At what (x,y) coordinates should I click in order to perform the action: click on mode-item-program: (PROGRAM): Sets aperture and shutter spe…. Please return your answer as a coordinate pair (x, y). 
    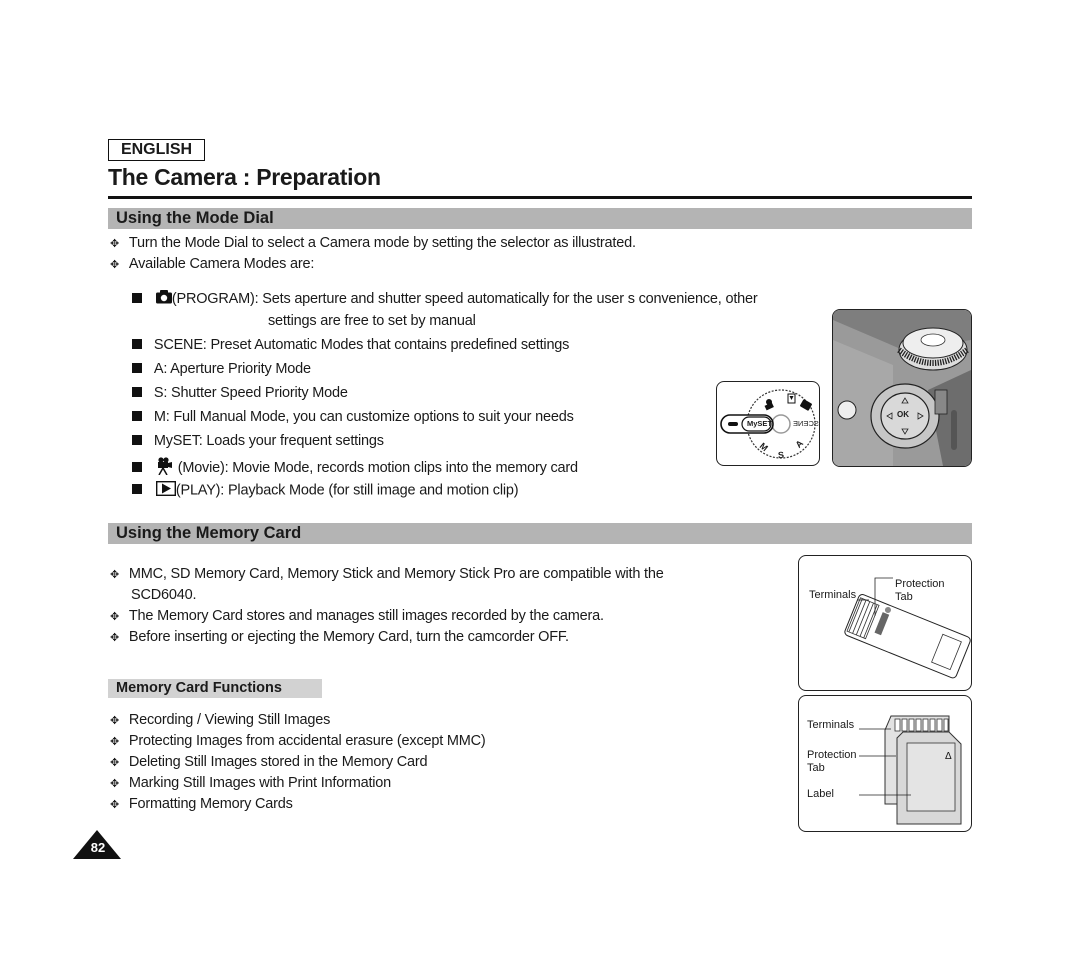
    Looking at the image, I should click on (445, 299).